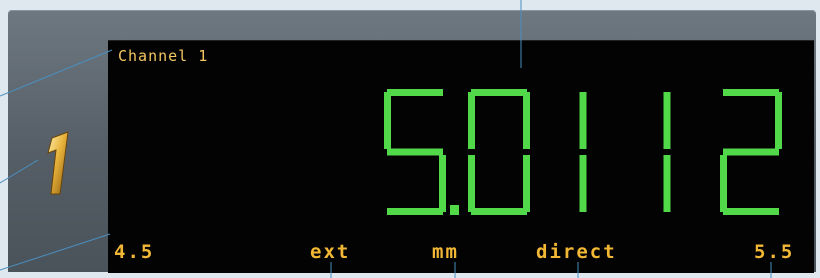 This screenshot has height=278, width=820. Describe the element at coordinates (576, 252) in the screenshot. I see `mode-label: direct` at that location.